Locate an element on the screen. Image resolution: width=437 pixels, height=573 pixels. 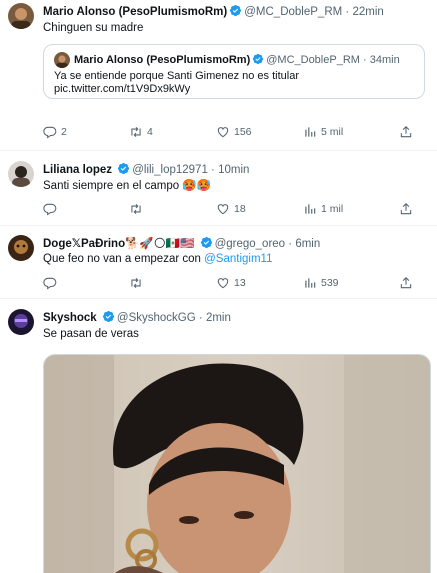
tweet-actions: 2 4 156 5 mil is located at coordinates (233, 132).